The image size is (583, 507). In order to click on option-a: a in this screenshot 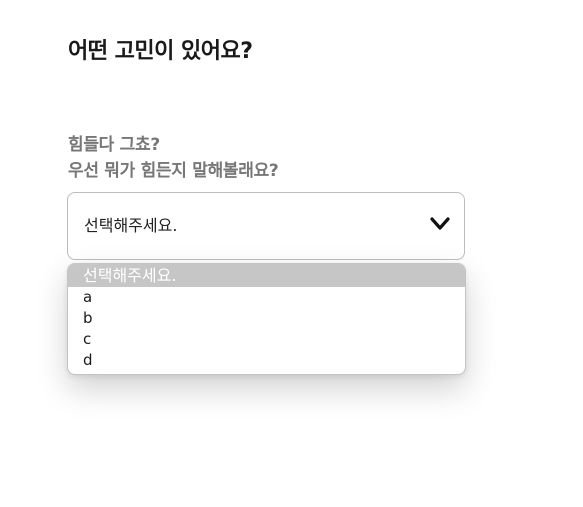, I will do `click(266, 297)`.